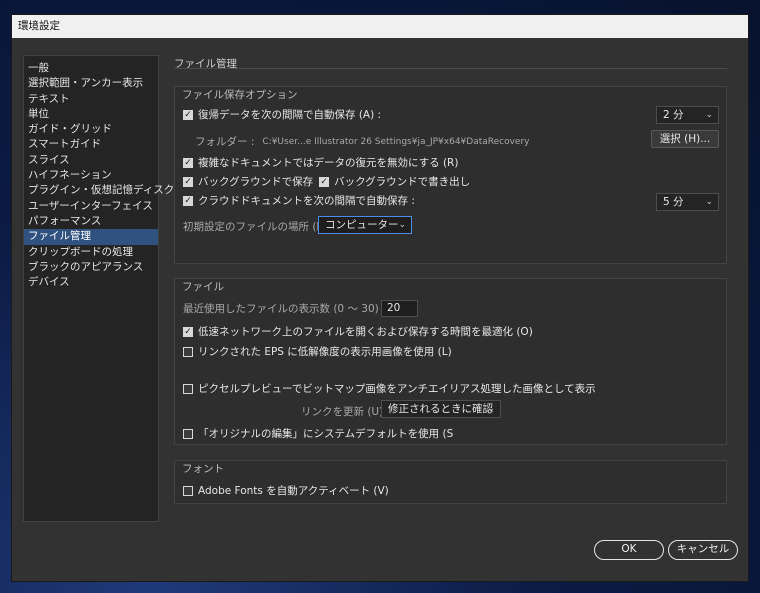 This screenshot has width=760, height=593. Describe the element at coordinates (188, 351) in the screenshot. I see `linked-eps-checkbox` at that location.